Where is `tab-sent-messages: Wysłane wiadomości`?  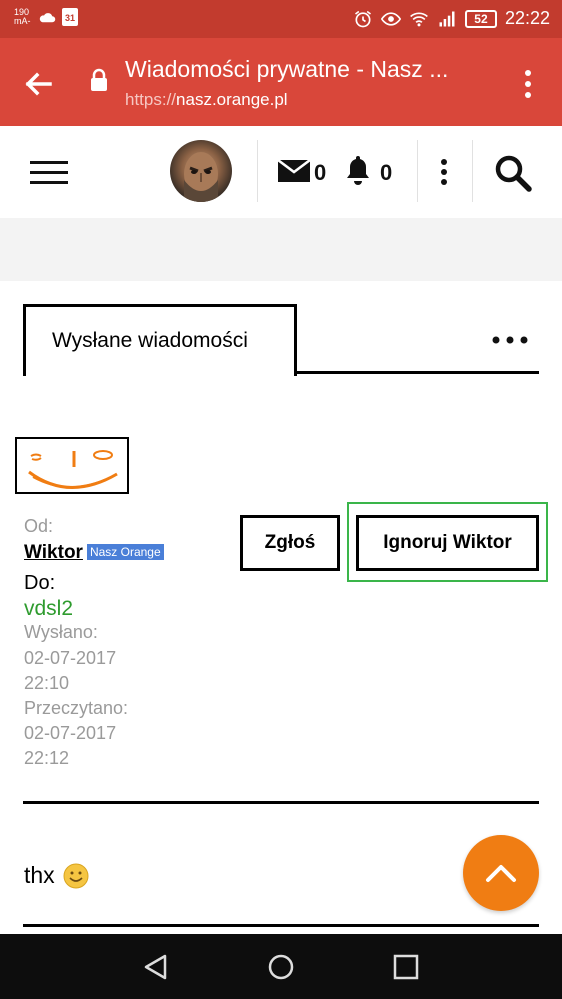 tab-sent-messages: Wysłane wiadomości is located at coordinates (160, 340).